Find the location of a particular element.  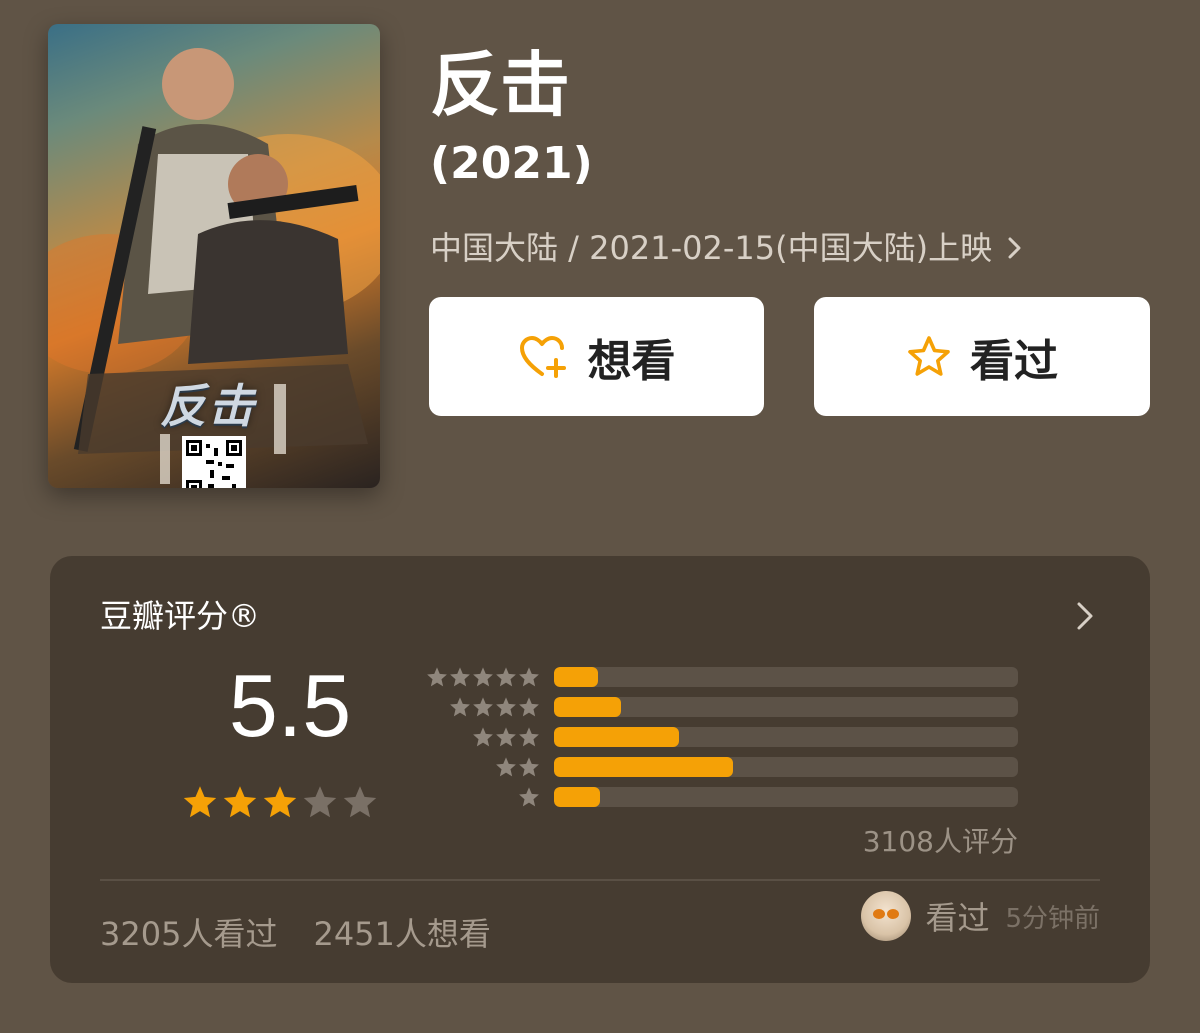

watched-button-label: 看过 is located at coordinates (1014, 361).